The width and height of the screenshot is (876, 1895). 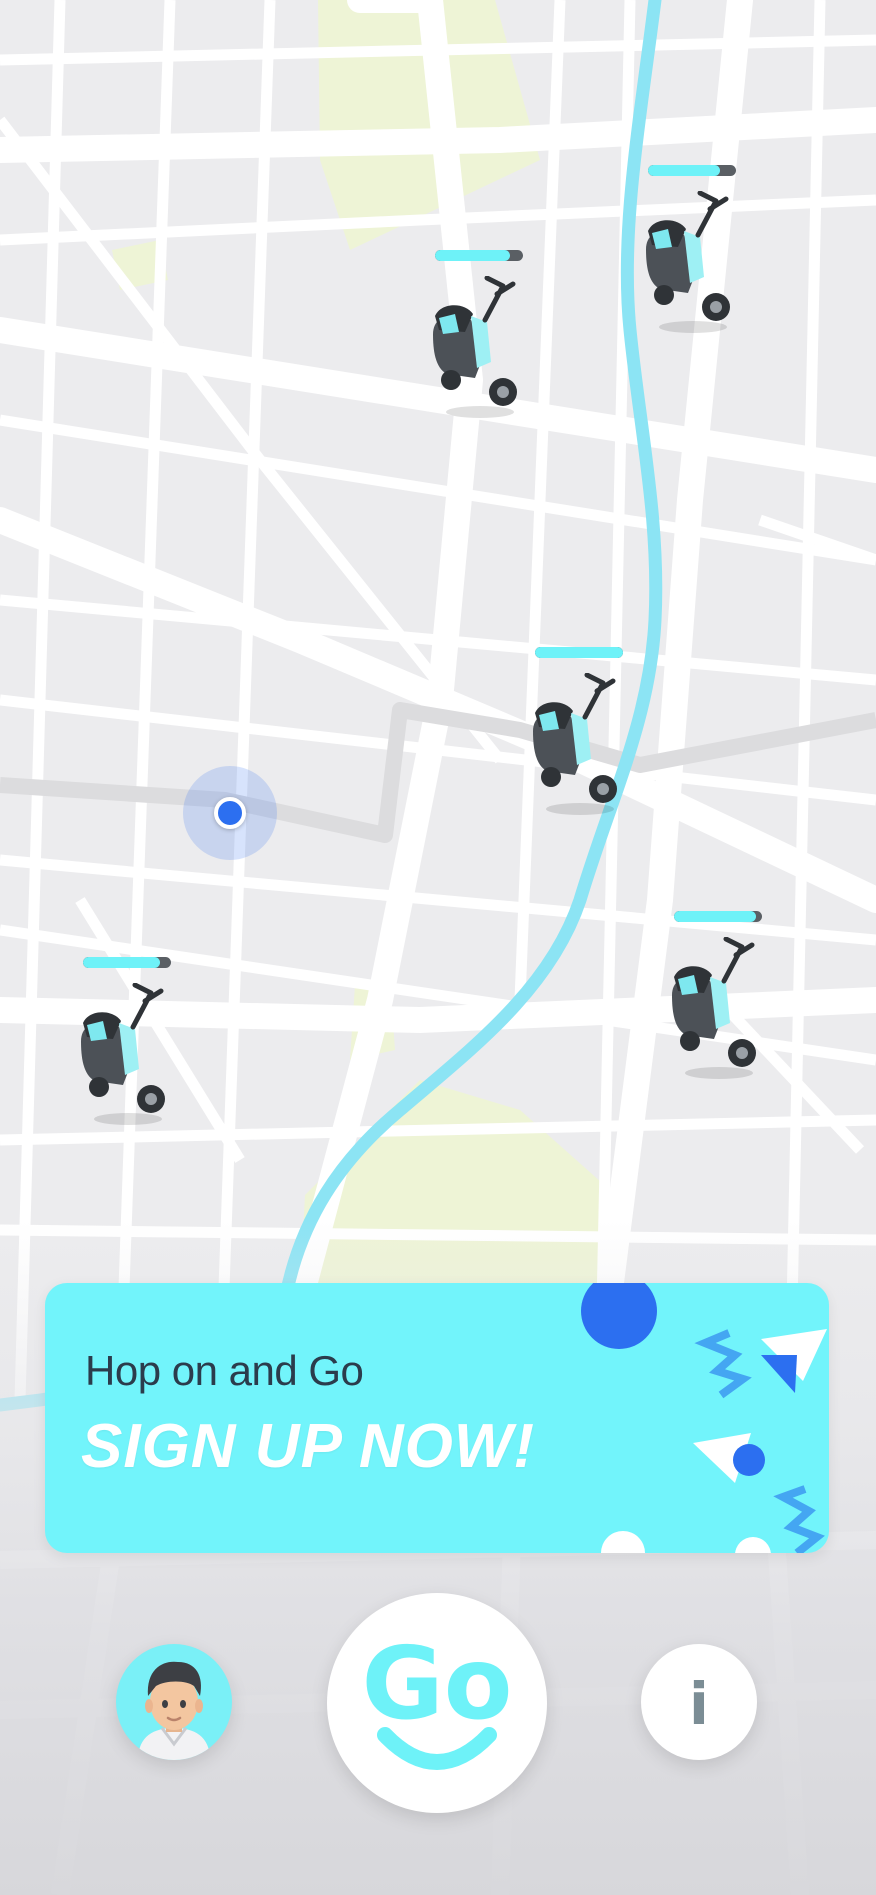 I want to click on go-logo-icon: Go, so click(x=437, y=1697).